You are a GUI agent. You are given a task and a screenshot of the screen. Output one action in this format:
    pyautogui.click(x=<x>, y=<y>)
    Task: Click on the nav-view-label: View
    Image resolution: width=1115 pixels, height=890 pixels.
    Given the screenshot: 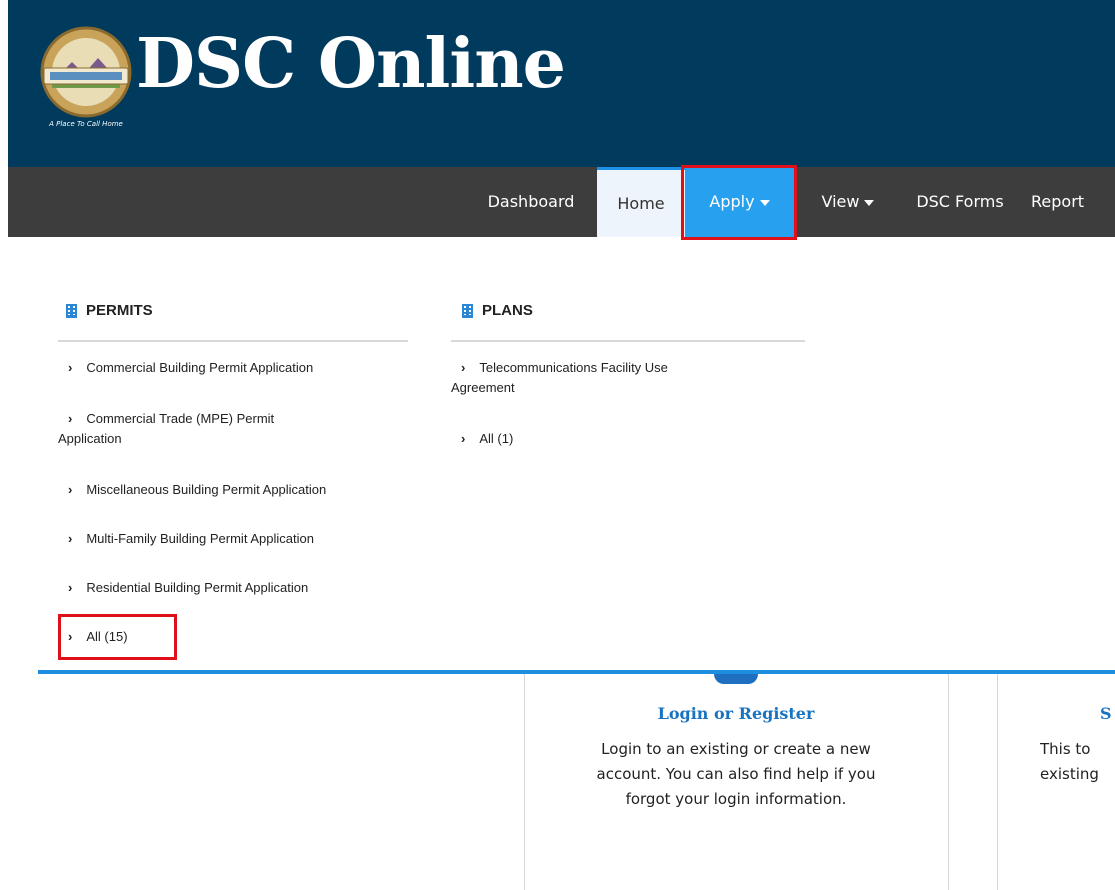 What is the action you would take?
    pyautogui.click(x=840, y=201)
    